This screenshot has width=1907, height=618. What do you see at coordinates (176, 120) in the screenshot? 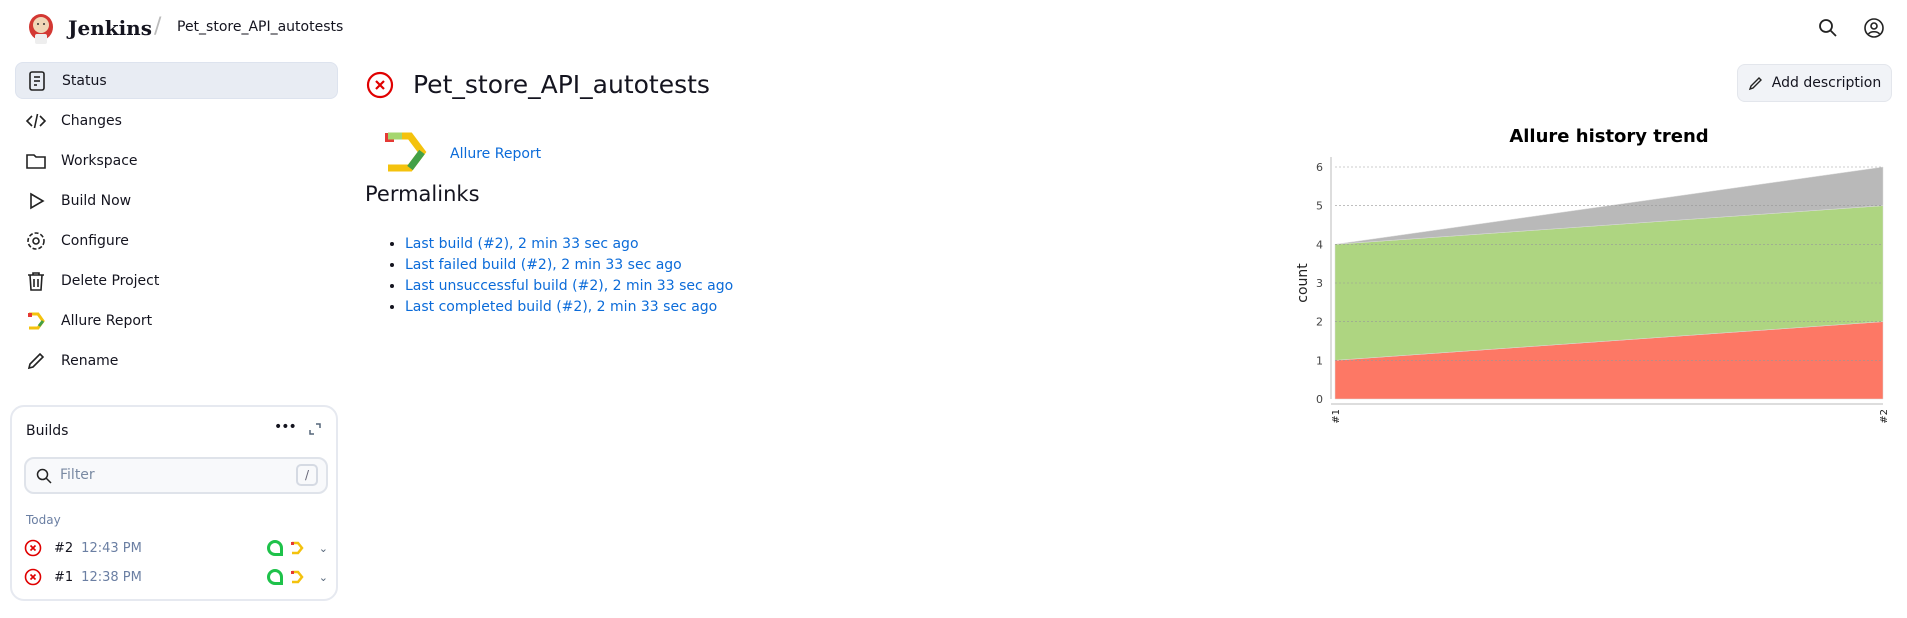
I see `sidebar-item-changes: Changes` at bounding box center [176, 120].